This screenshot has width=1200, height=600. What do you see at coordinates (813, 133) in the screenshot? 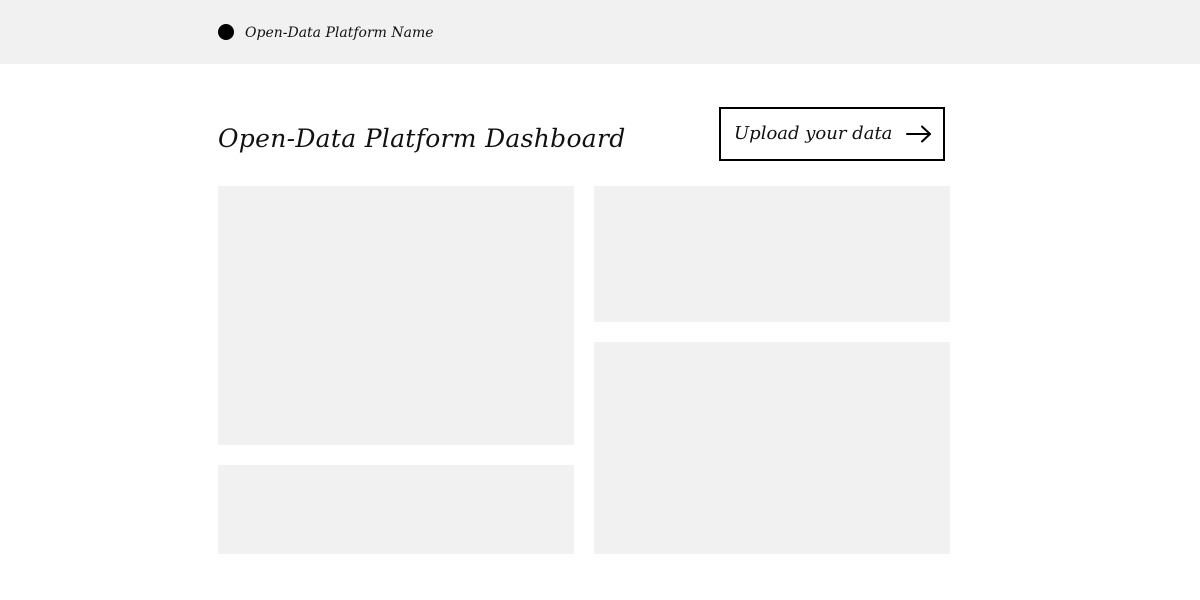
I see `upload-button-label: Upload your data` at bounding box center [813, 133].